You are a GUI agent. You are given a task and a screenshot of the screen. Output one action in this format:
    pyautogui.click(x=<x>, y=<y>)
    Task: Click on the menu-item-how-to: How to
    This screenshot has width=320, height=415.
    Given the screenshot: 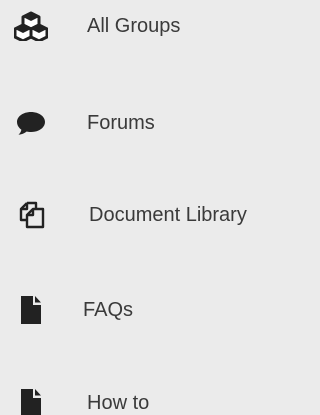 What is the action you would take?
    pyautogui.click(x=159, y=396)
    